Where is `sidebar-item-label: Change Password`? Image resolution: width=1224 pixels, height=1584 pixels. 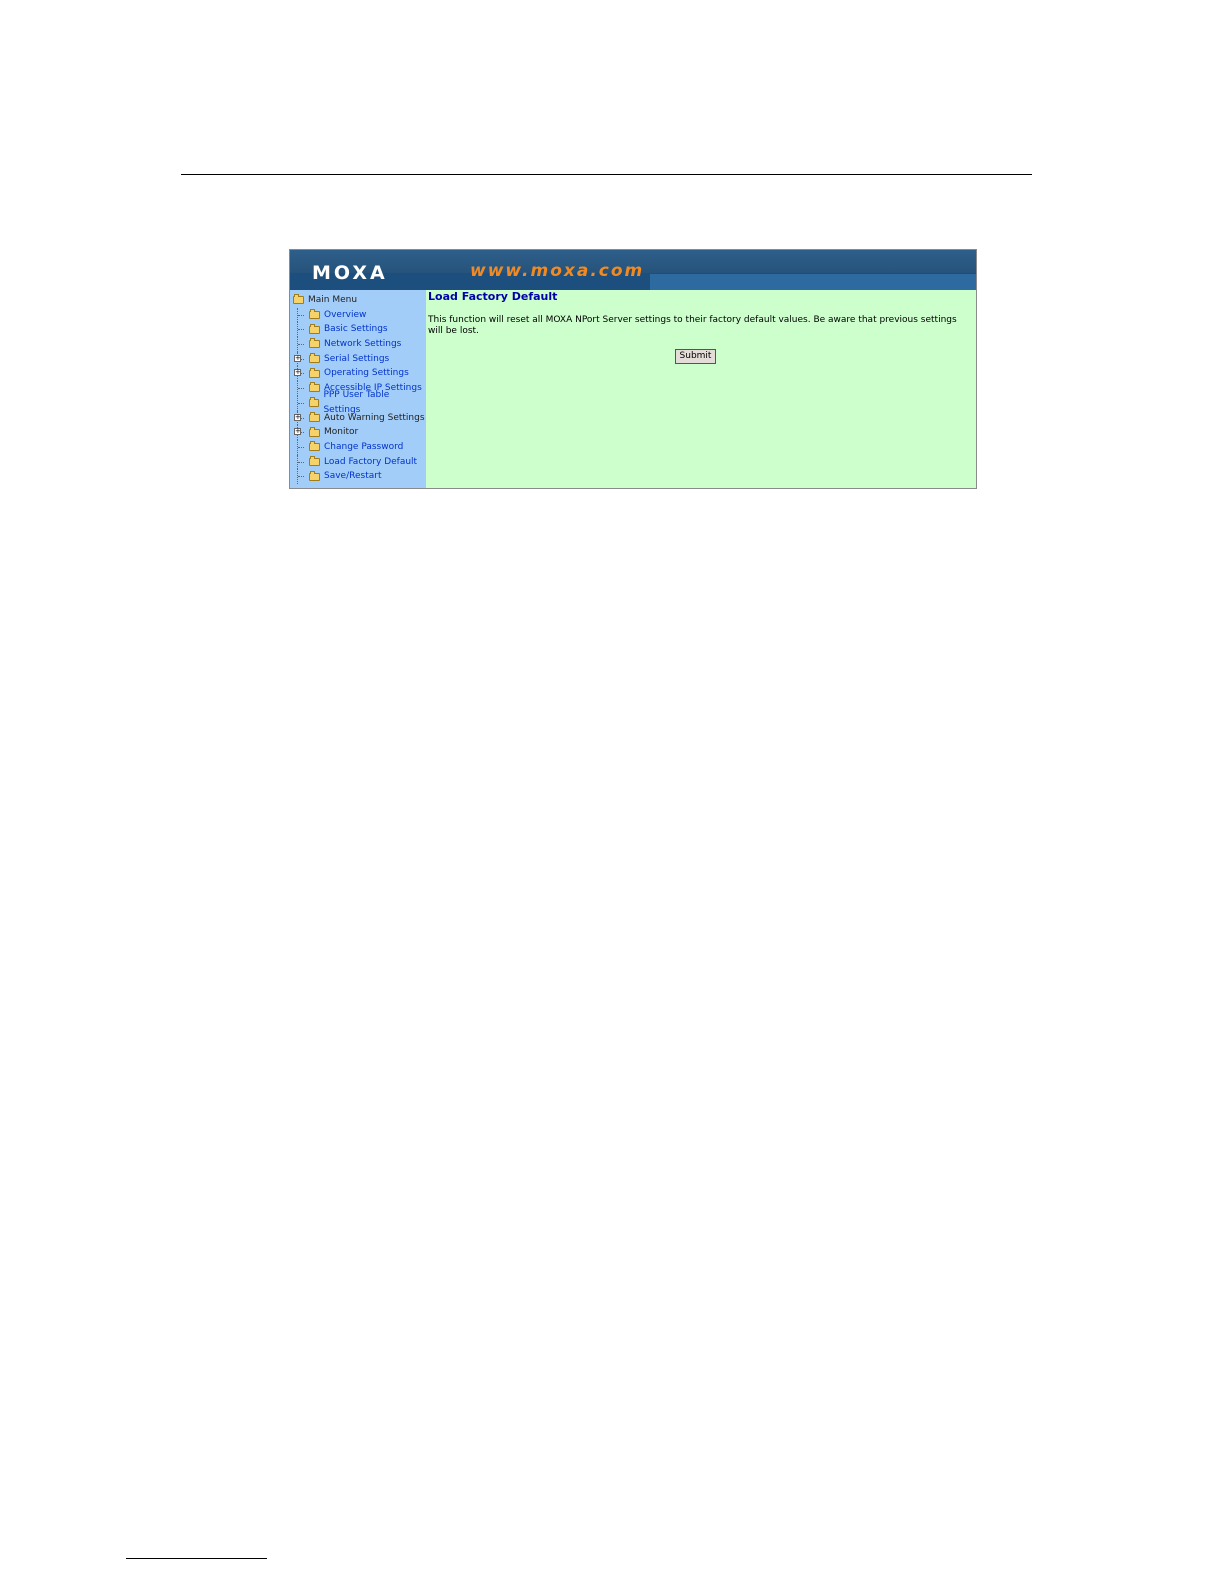 sidebar-item-label: Change Password is located at coordinates (364, 446).